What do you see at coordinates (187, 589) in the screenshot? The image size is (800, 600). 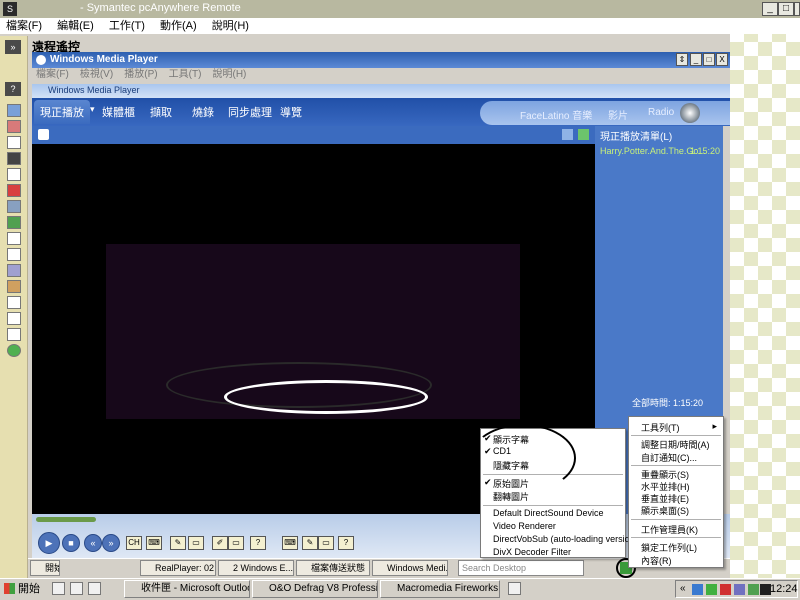 I see `taskbar-outlook: 收件匣 - Microsoft Outlook` at bounding box center [187, 589].